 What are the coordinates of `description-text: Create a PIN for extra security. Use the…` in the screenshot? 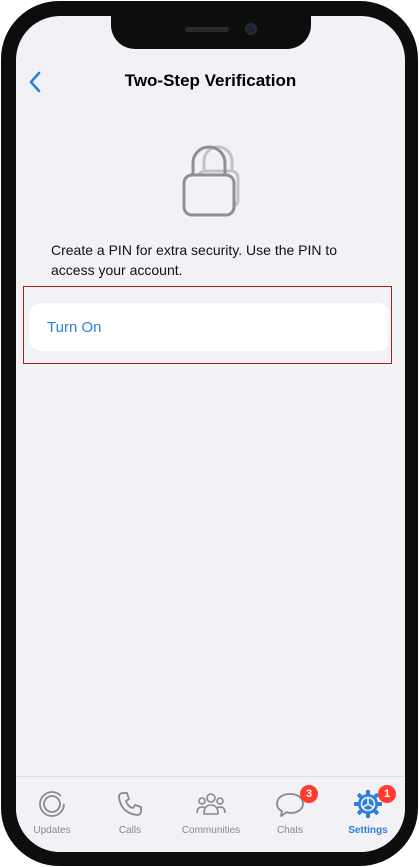 It's located at (194, 260).